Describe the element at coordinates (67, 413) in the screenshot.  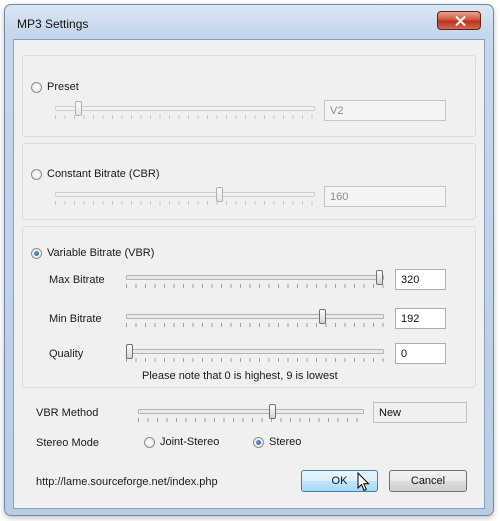
I see `vbr-method-label: VBR Method` at that location.